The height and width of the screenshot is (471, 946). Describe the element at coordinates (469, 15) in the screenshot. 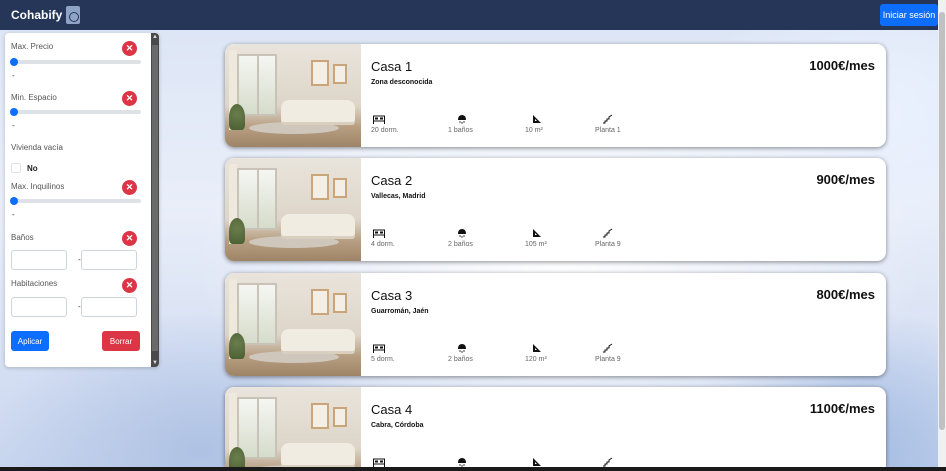

I see `top-navbar: Cohabify Iniciar sesión` at that location.